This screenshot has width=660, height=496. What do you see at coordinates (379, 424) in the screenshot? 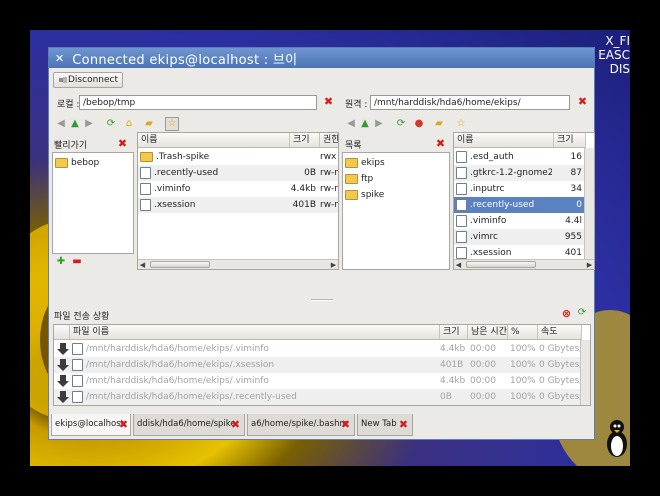
I see `tab-label: New Tab` at bounding box center [379, 424].